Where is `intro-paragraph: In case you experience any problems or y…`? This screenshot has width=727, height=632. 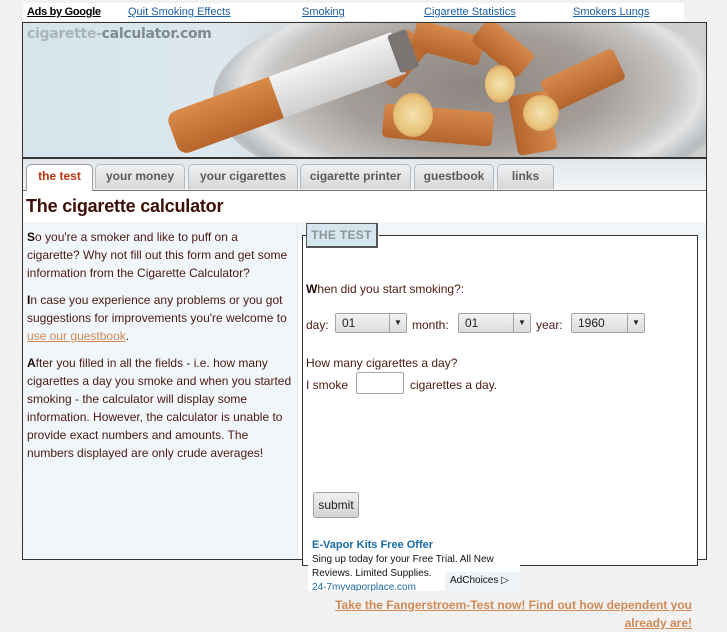
intro-paragraph: In case you experience any problems or y… is located at coordinates (157, 318).